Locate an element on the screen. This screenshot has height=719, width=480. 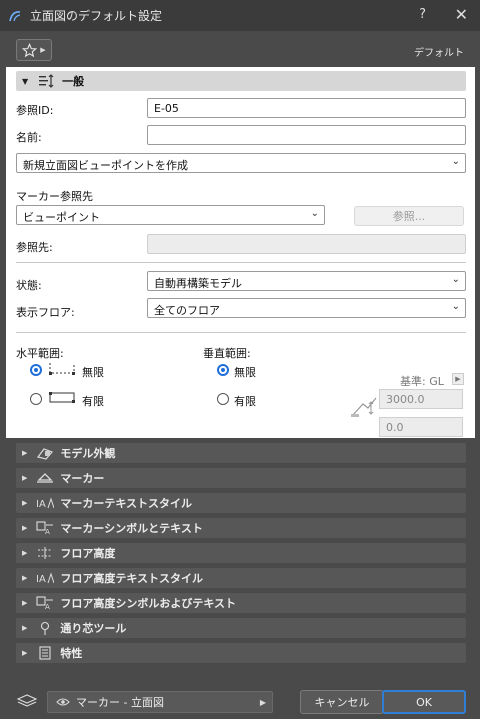
ref-target-input is located at coordinates (306, 244).